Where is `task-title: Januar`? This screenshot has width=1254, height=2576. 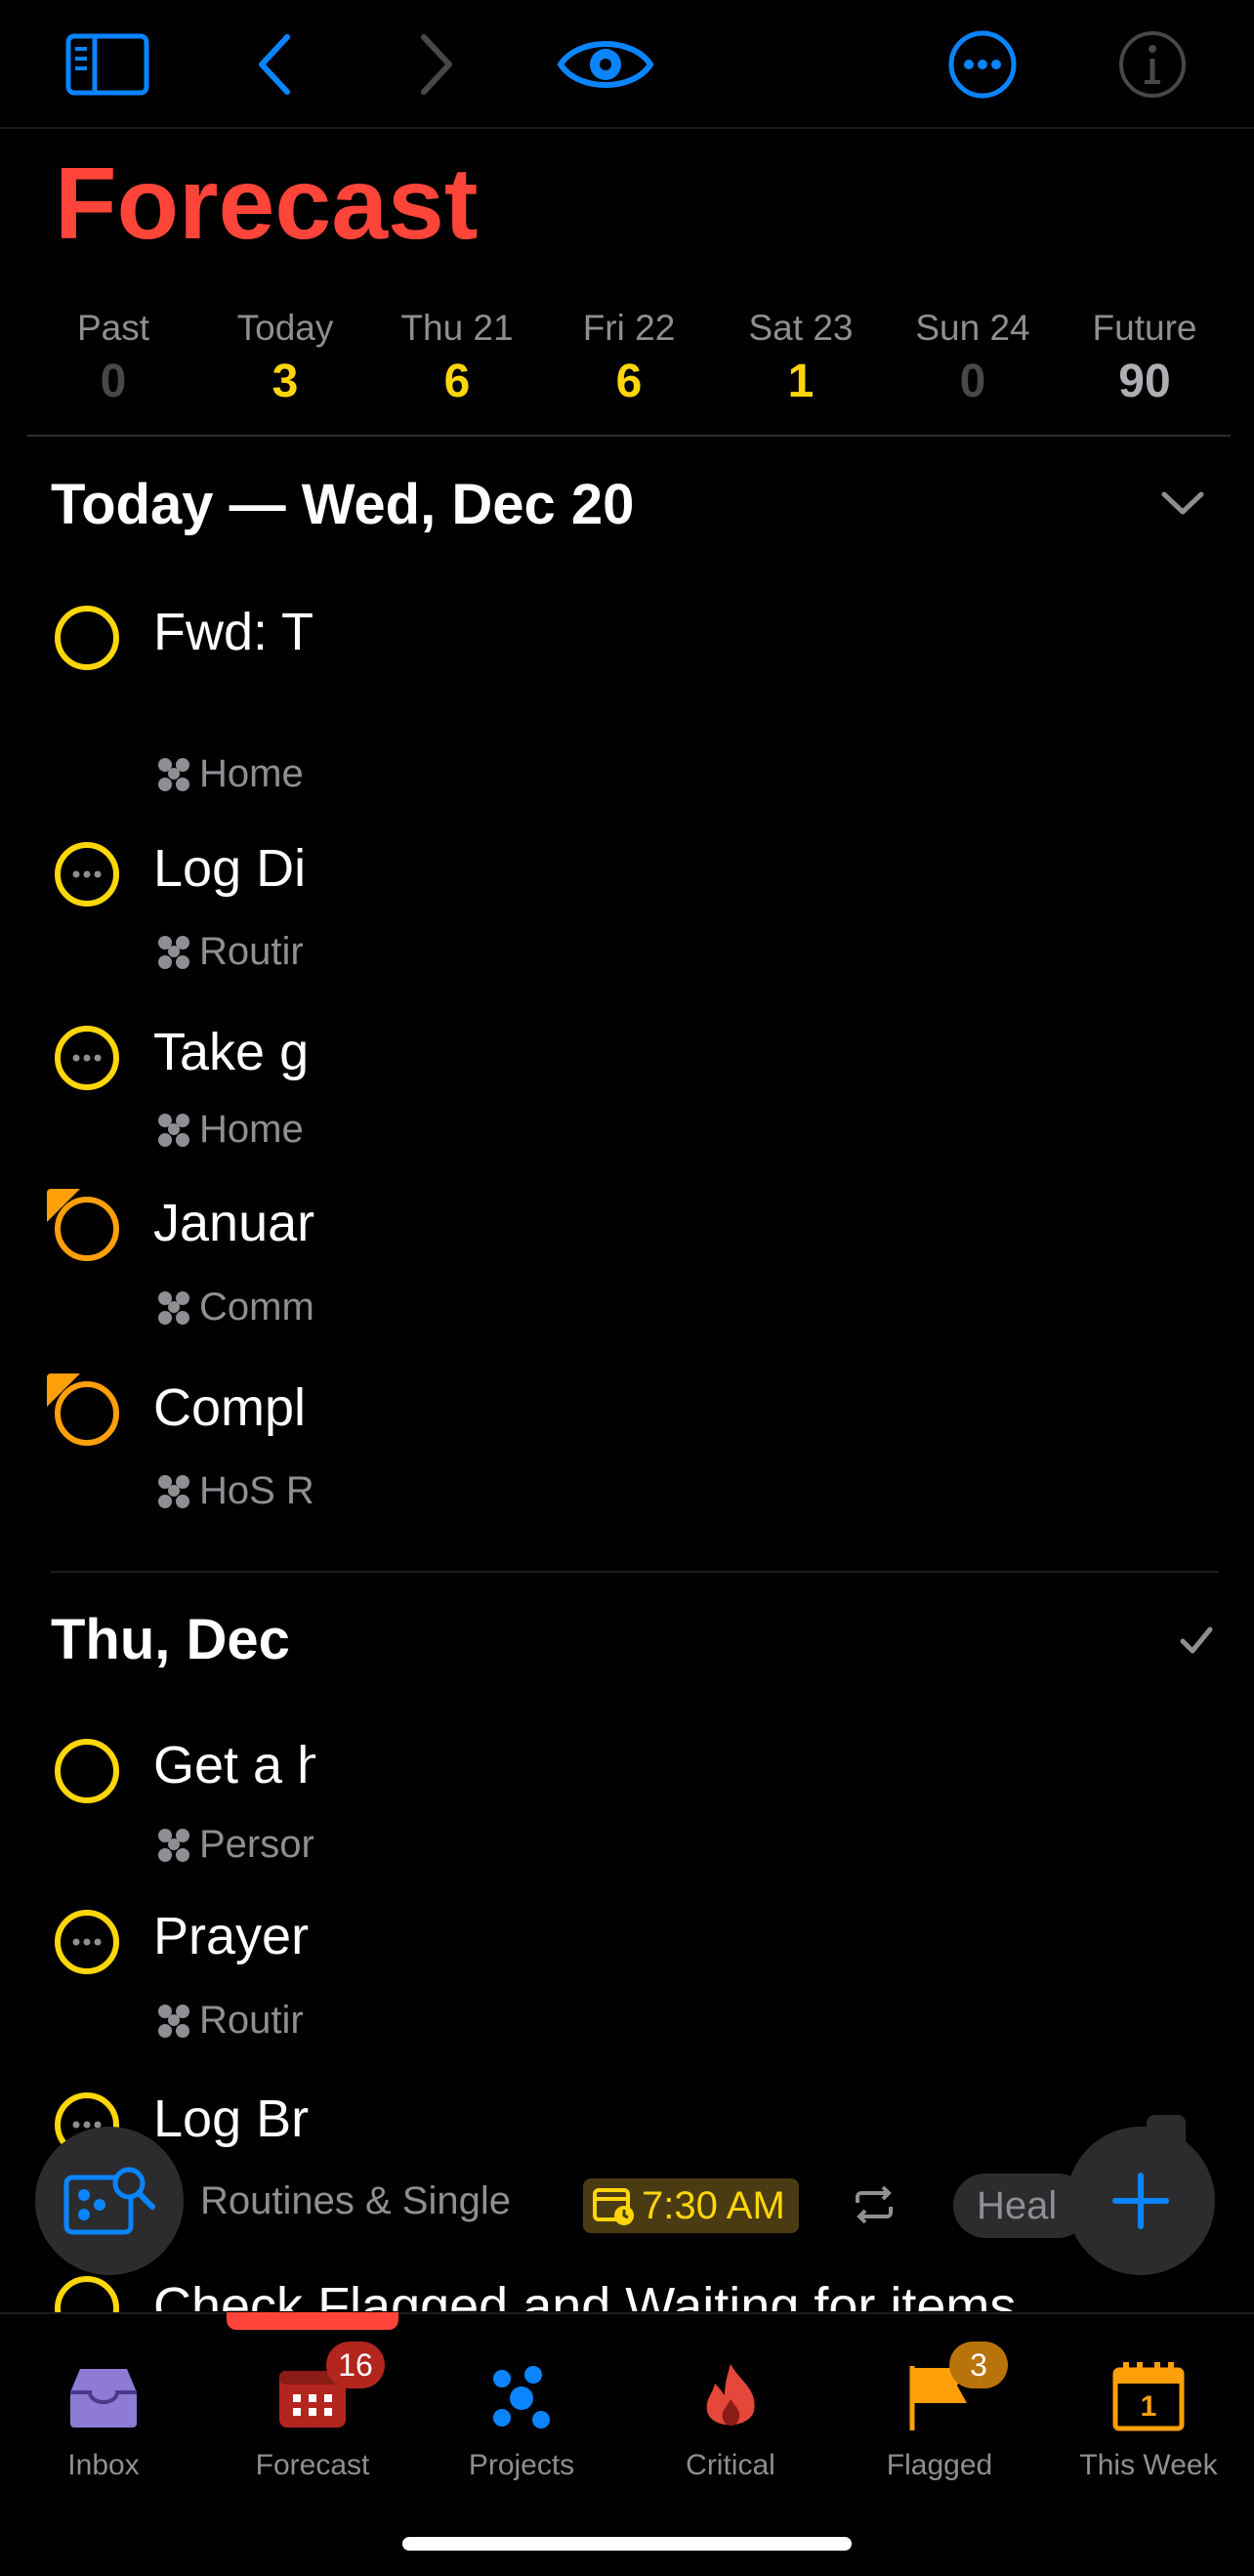 task-title: Januar is located at coordinates (234, 1223).